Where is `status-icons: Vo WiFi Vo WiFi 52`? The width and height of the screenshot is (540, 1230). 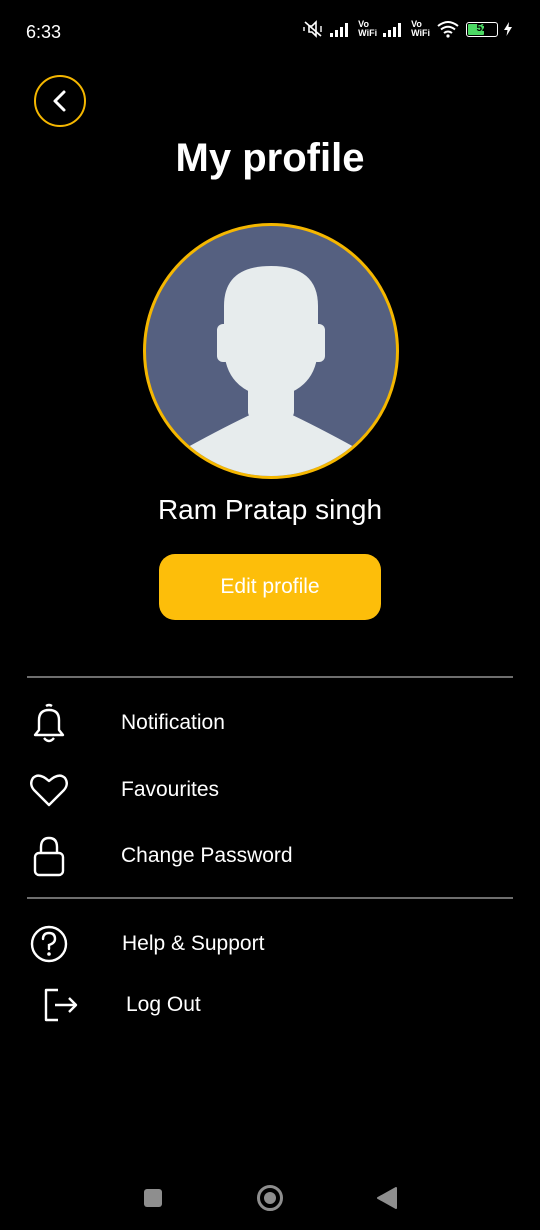 status-icons: Vo WiFi Vo WiFi 52 is located at coordinates (407, 29).